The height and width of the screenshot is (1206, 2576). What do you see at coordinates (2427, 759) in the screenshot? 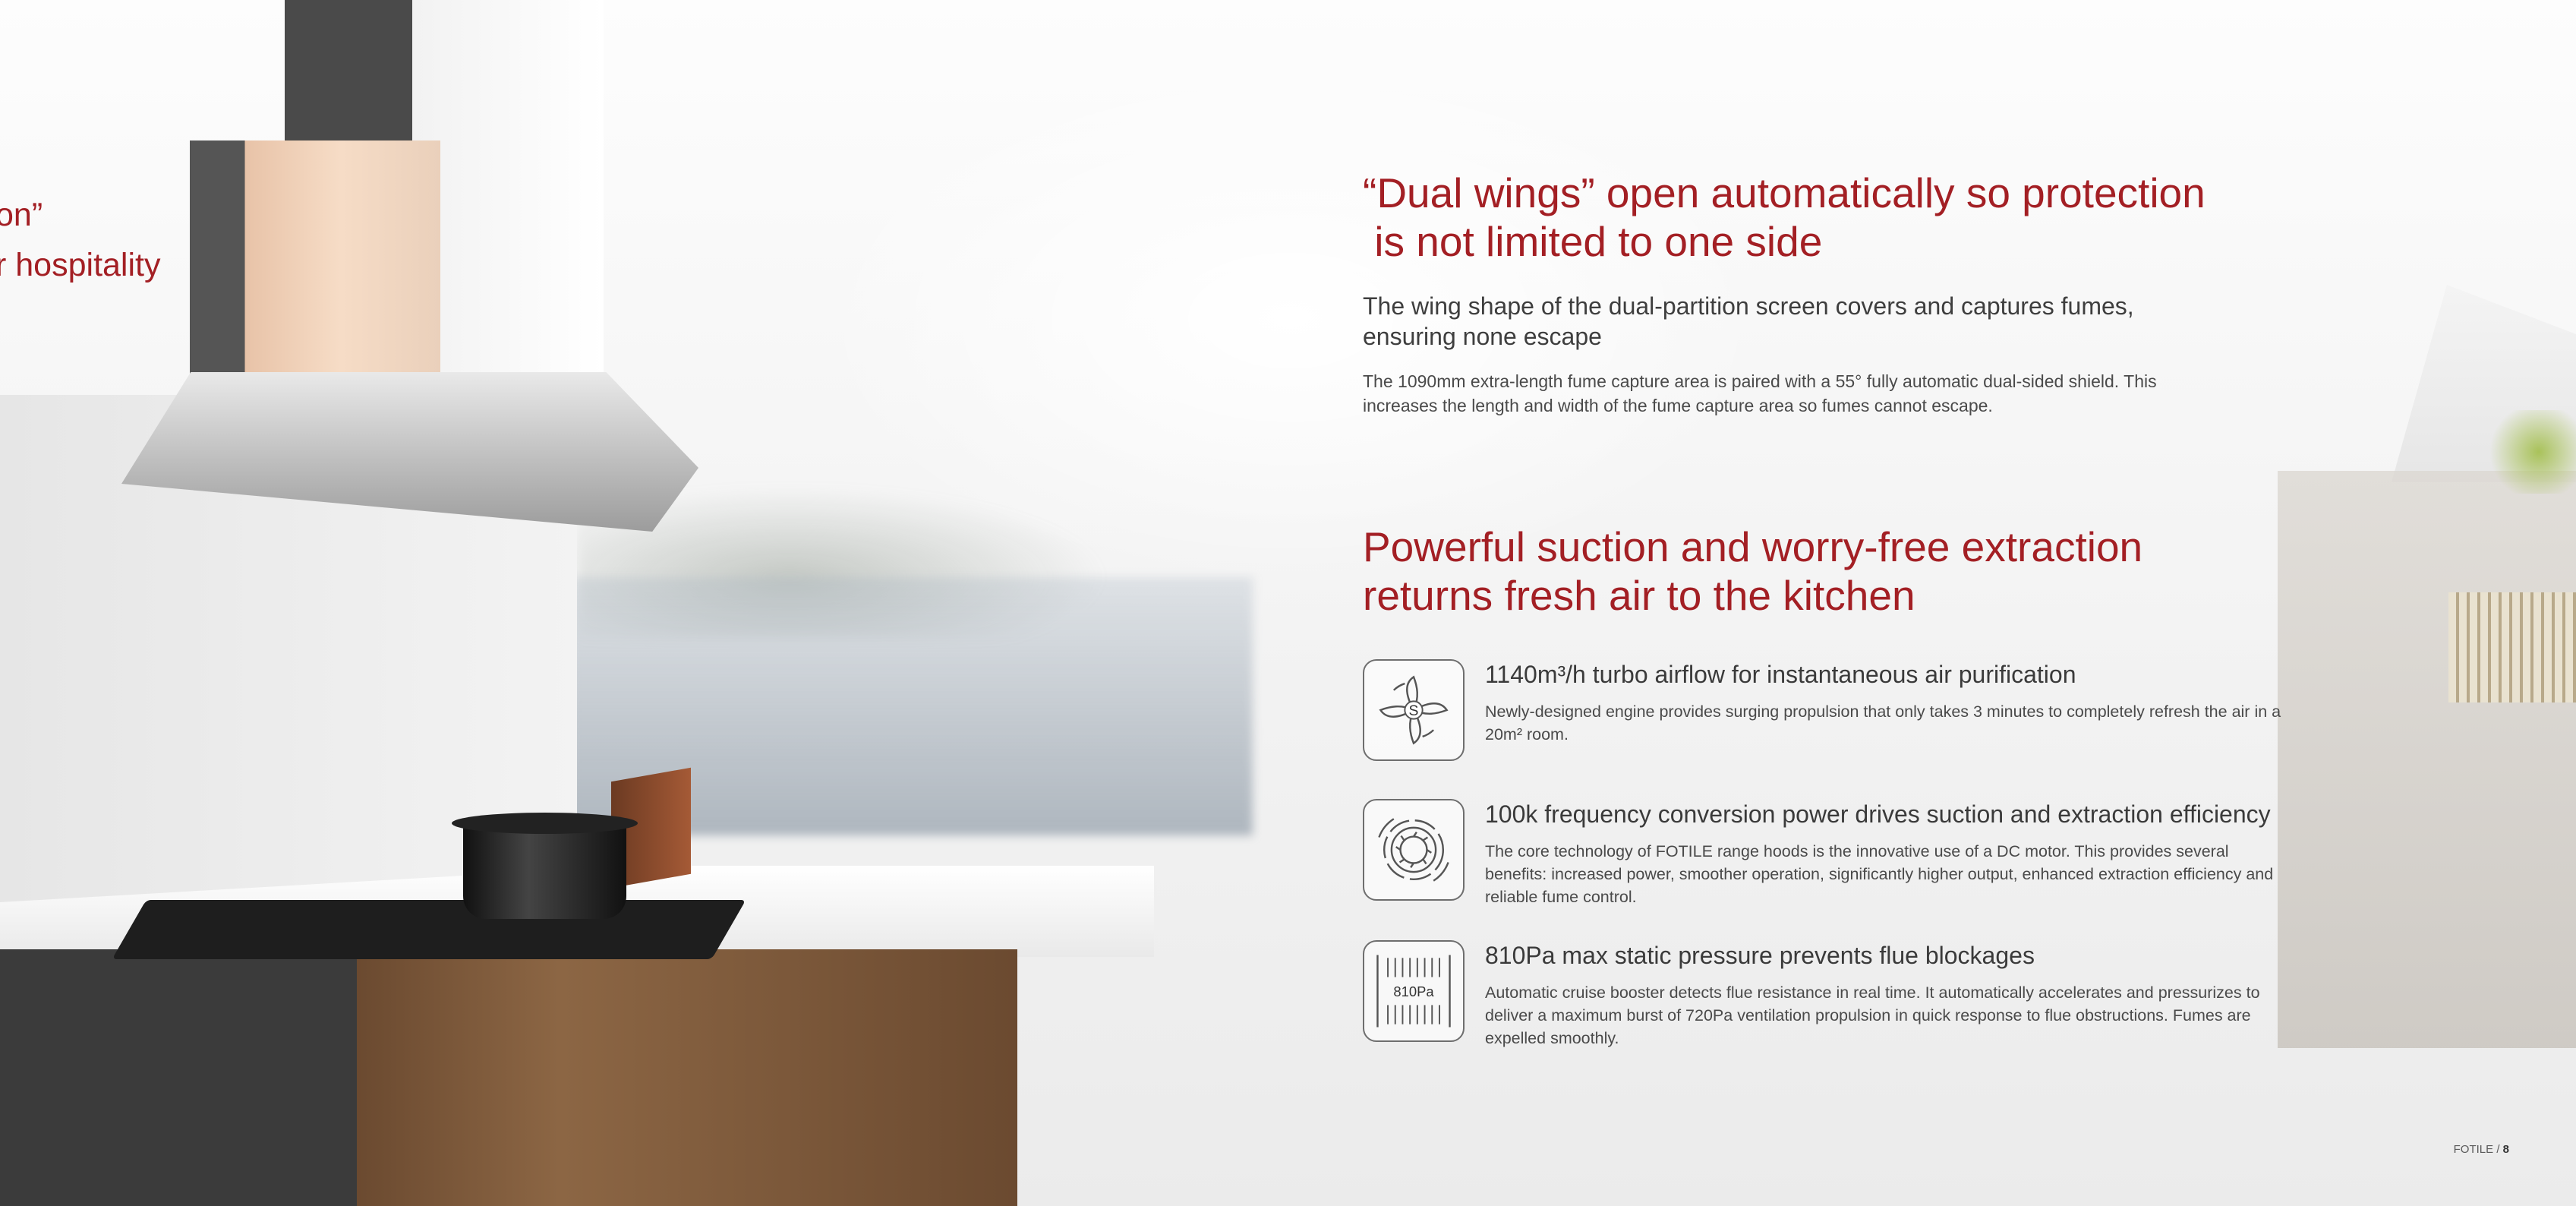
I see `house-scenery` at bounding box center [2427, 759].